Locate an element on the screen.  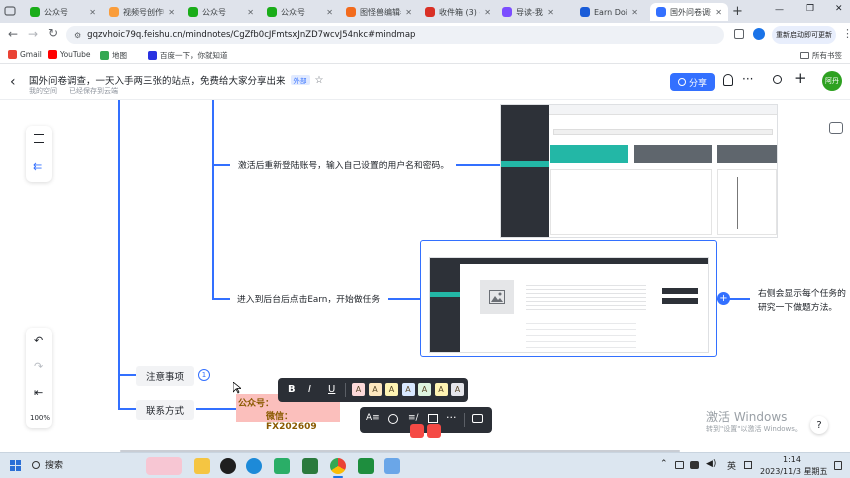
outline-icon is located at coordinates (39, 138).